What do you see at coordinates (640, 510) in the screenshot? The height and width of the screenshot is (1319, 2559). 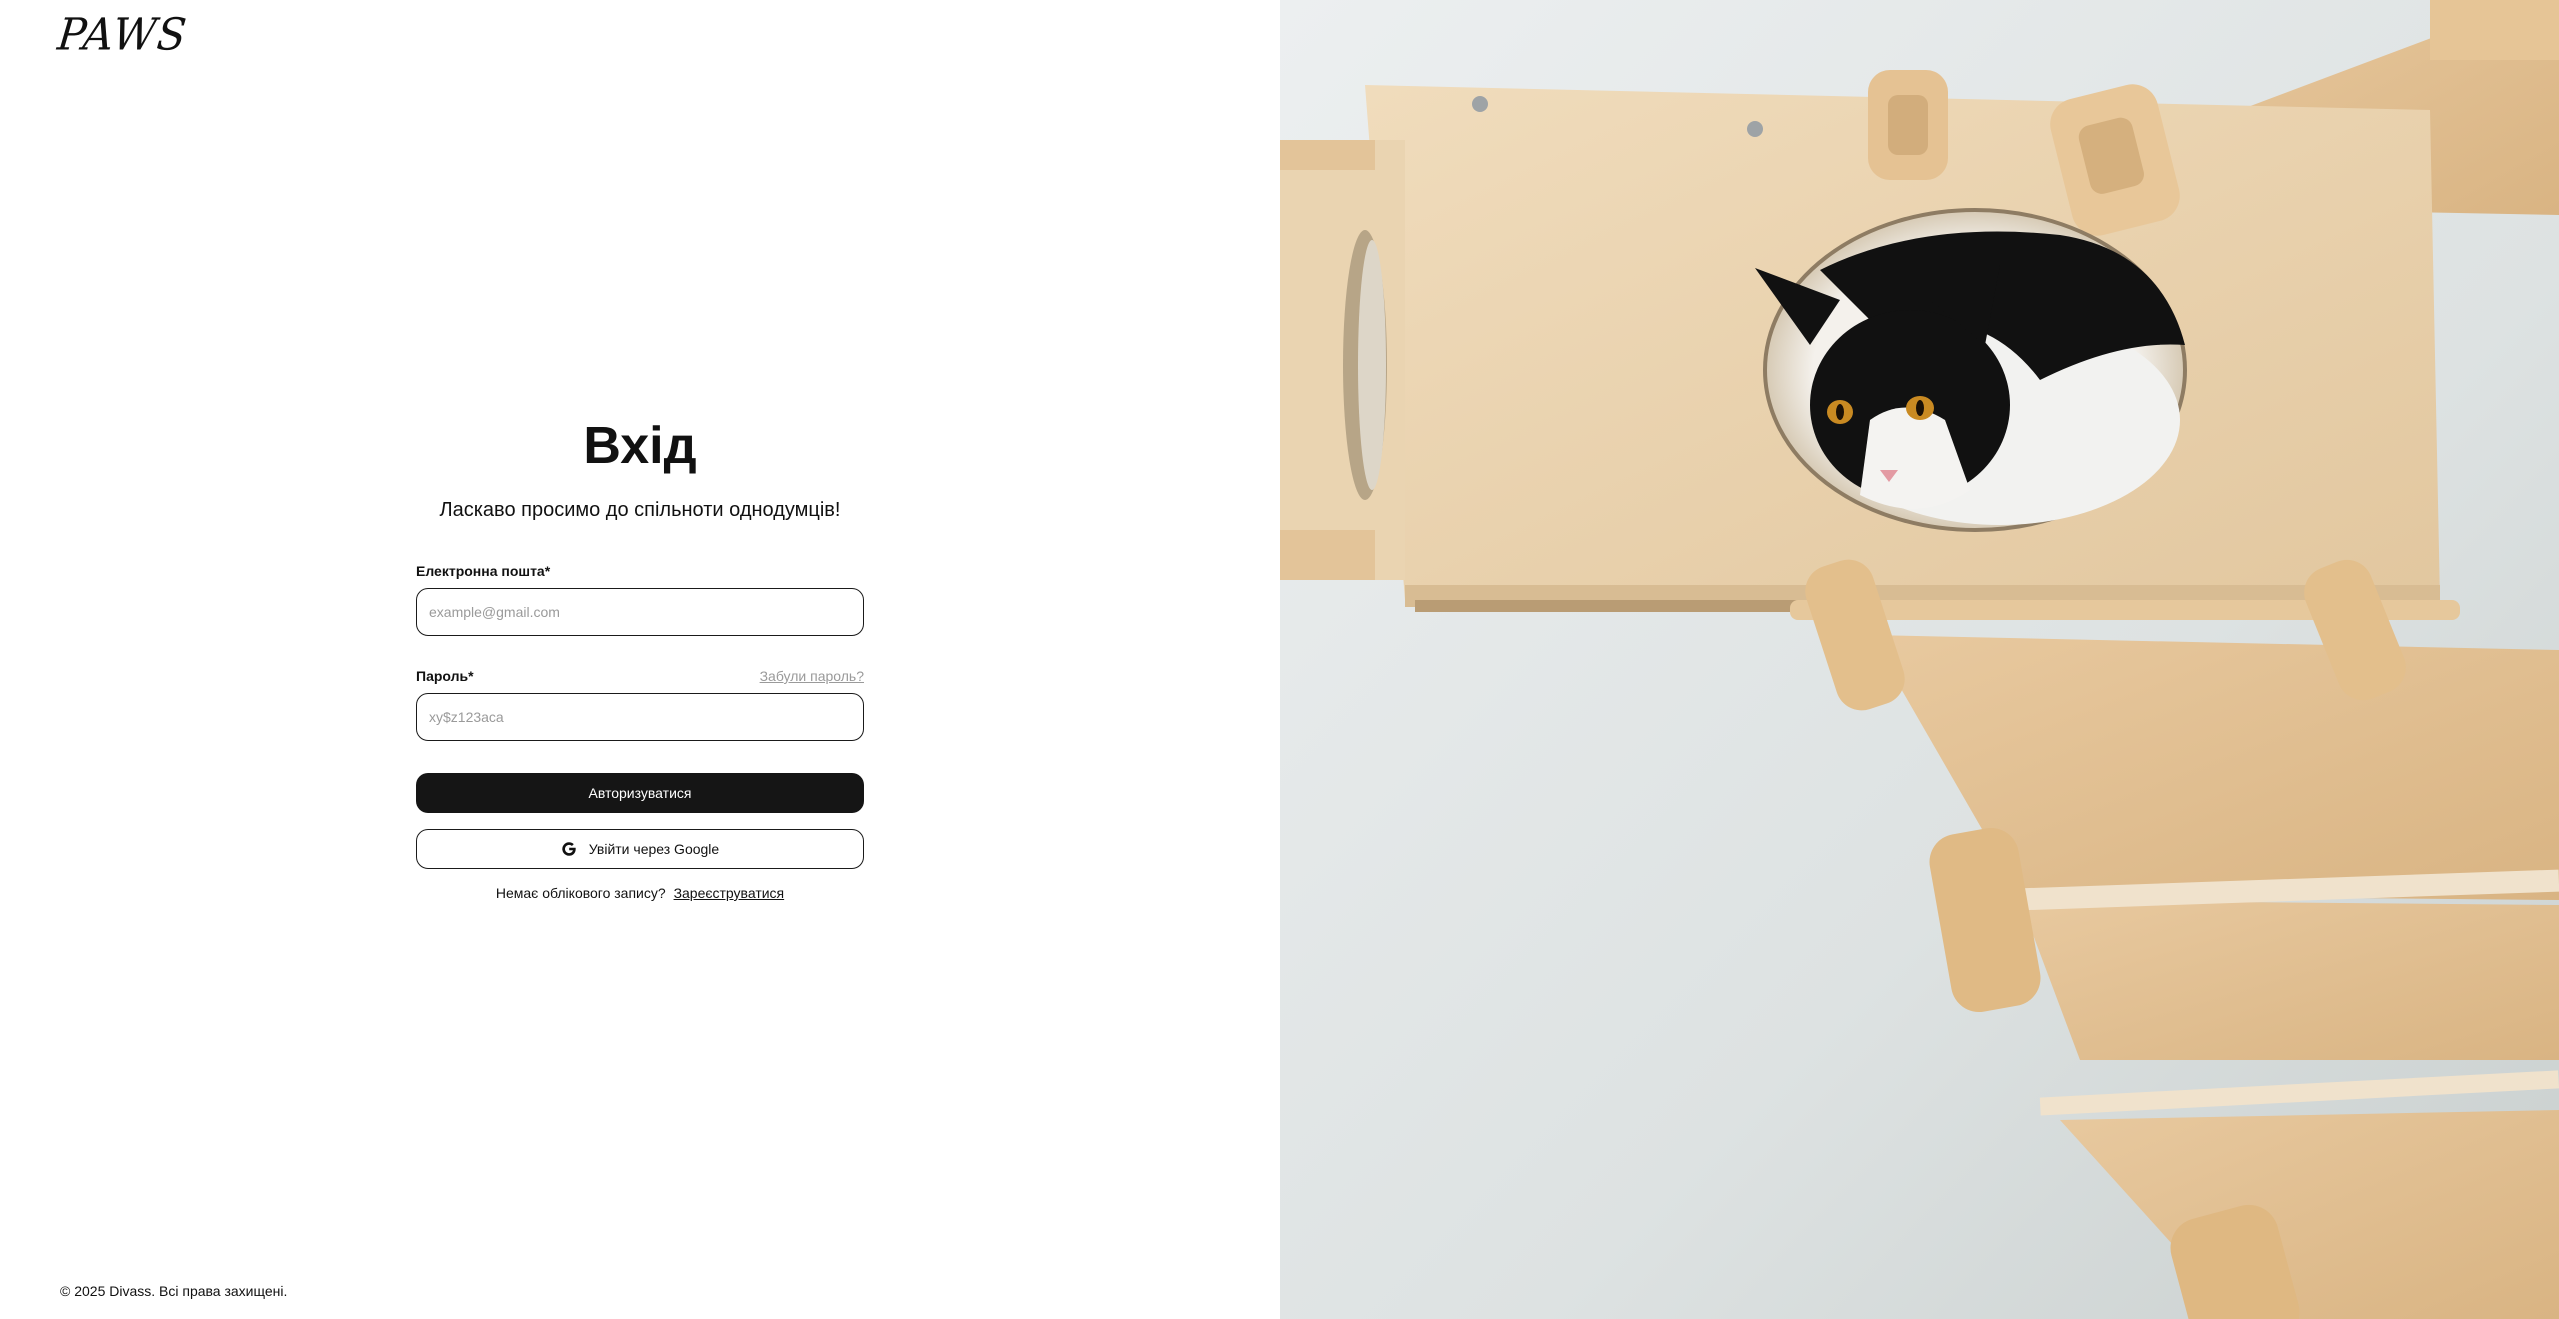 I see `page-subtitle: Ласкаво просимо до спільноти однодумців!` at bounding box center [640, 510].